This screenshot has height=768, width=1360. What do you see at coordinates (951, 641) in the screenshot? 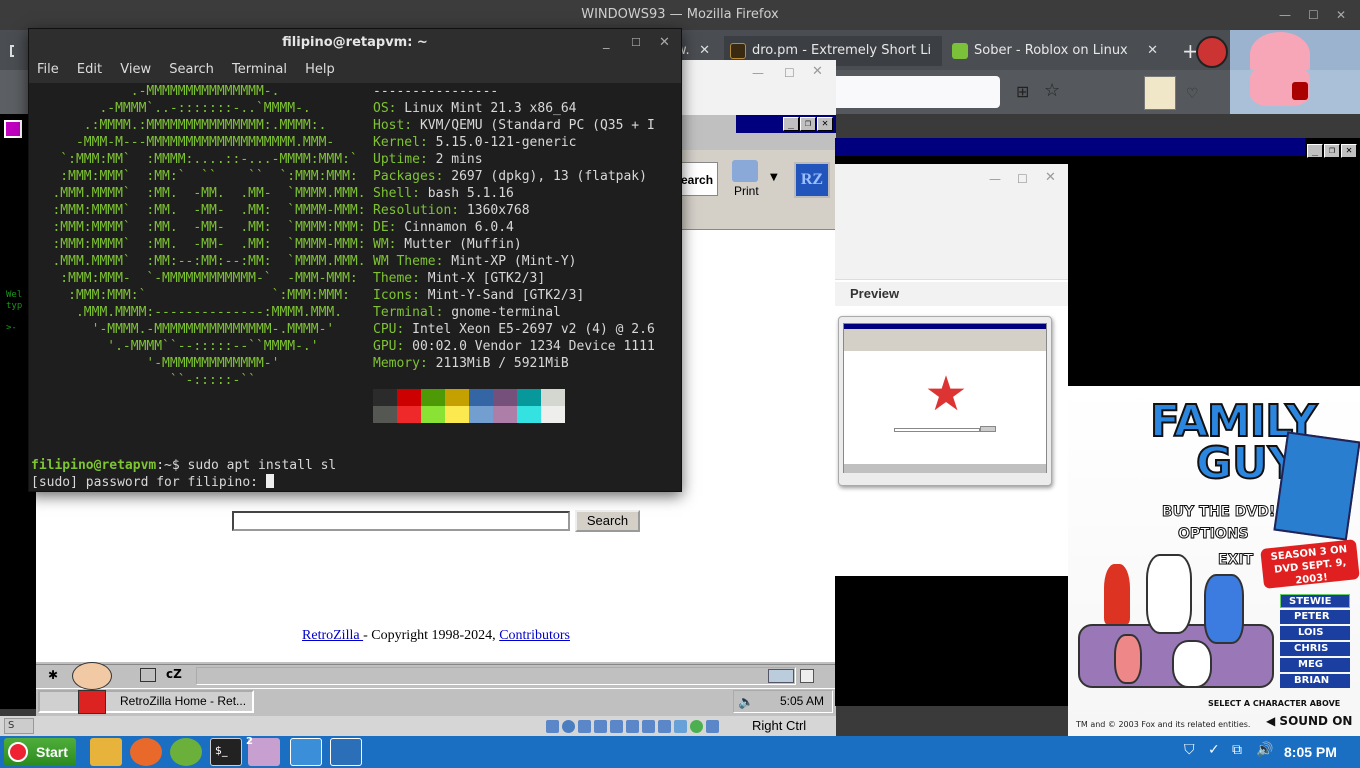
I see `vm-background` at bounding box center [951, 641].